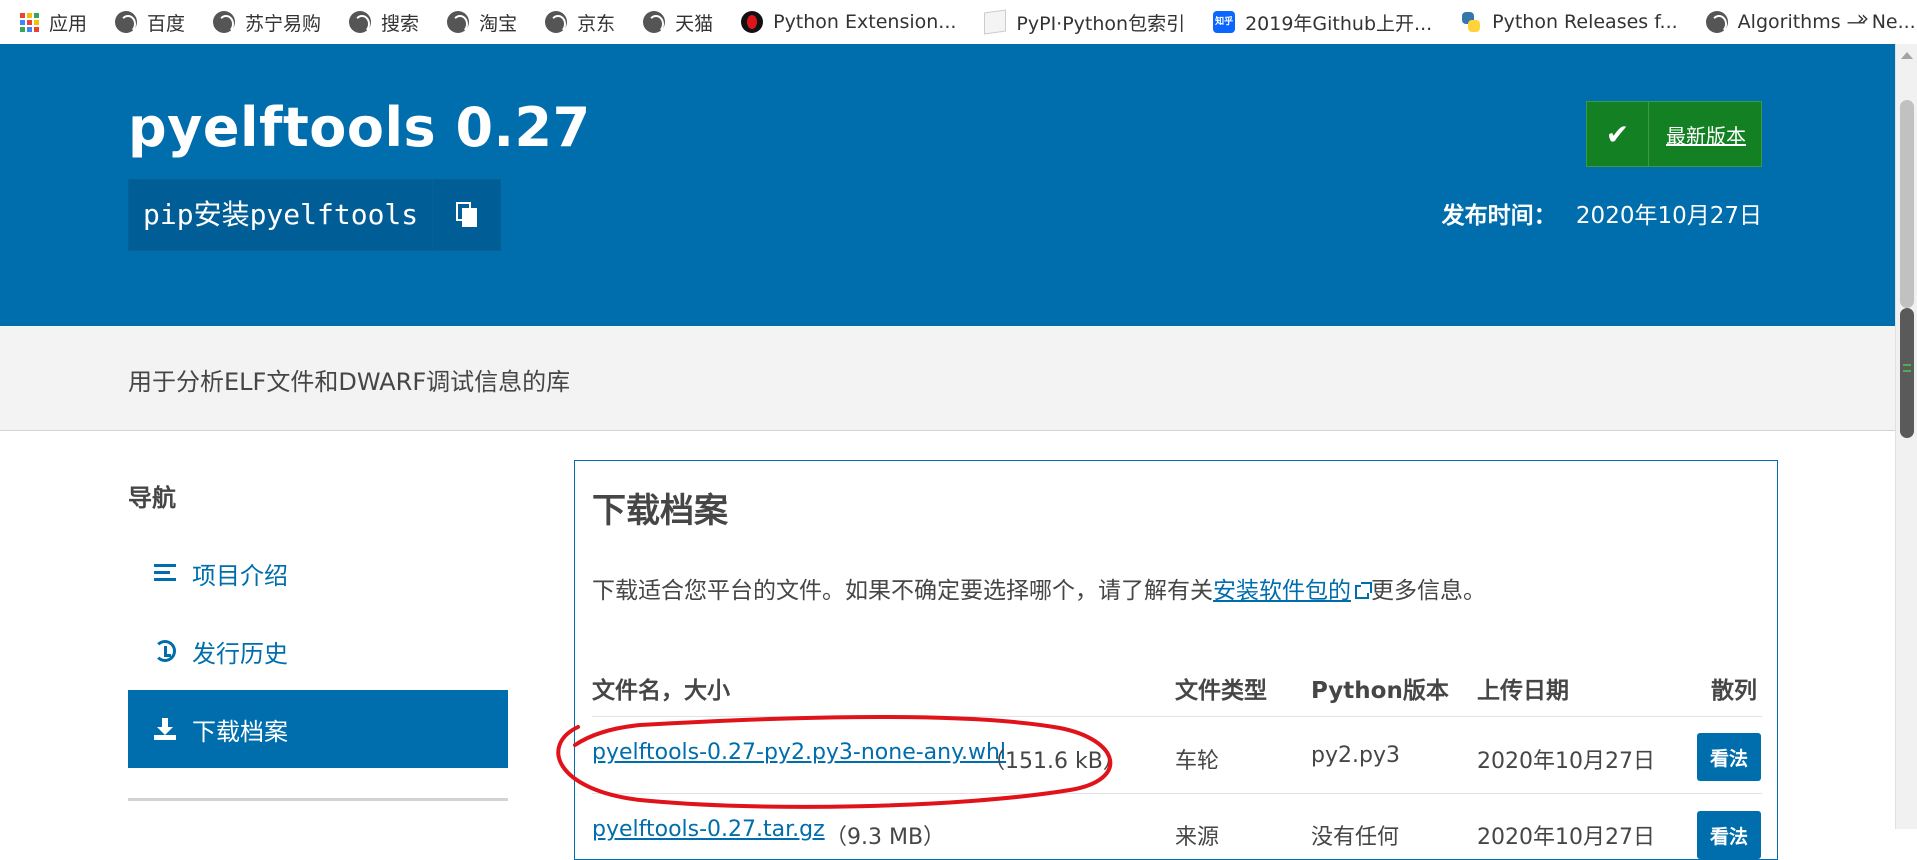  Describe the element at coordinates (1355, 755) in the screenshot. I see `python-version: py2.py3` at that location.